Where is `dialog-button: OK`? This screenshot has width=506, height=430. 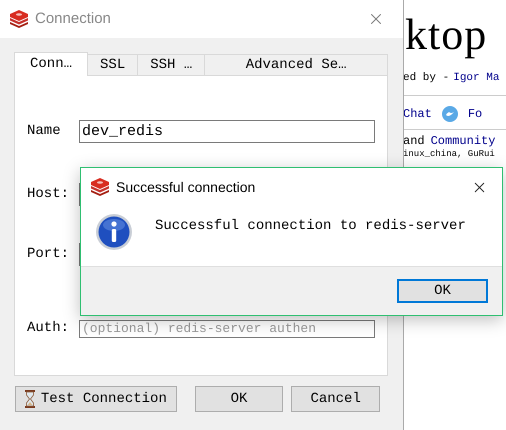
dialog-button: OK is located at coordinates (239, 399).